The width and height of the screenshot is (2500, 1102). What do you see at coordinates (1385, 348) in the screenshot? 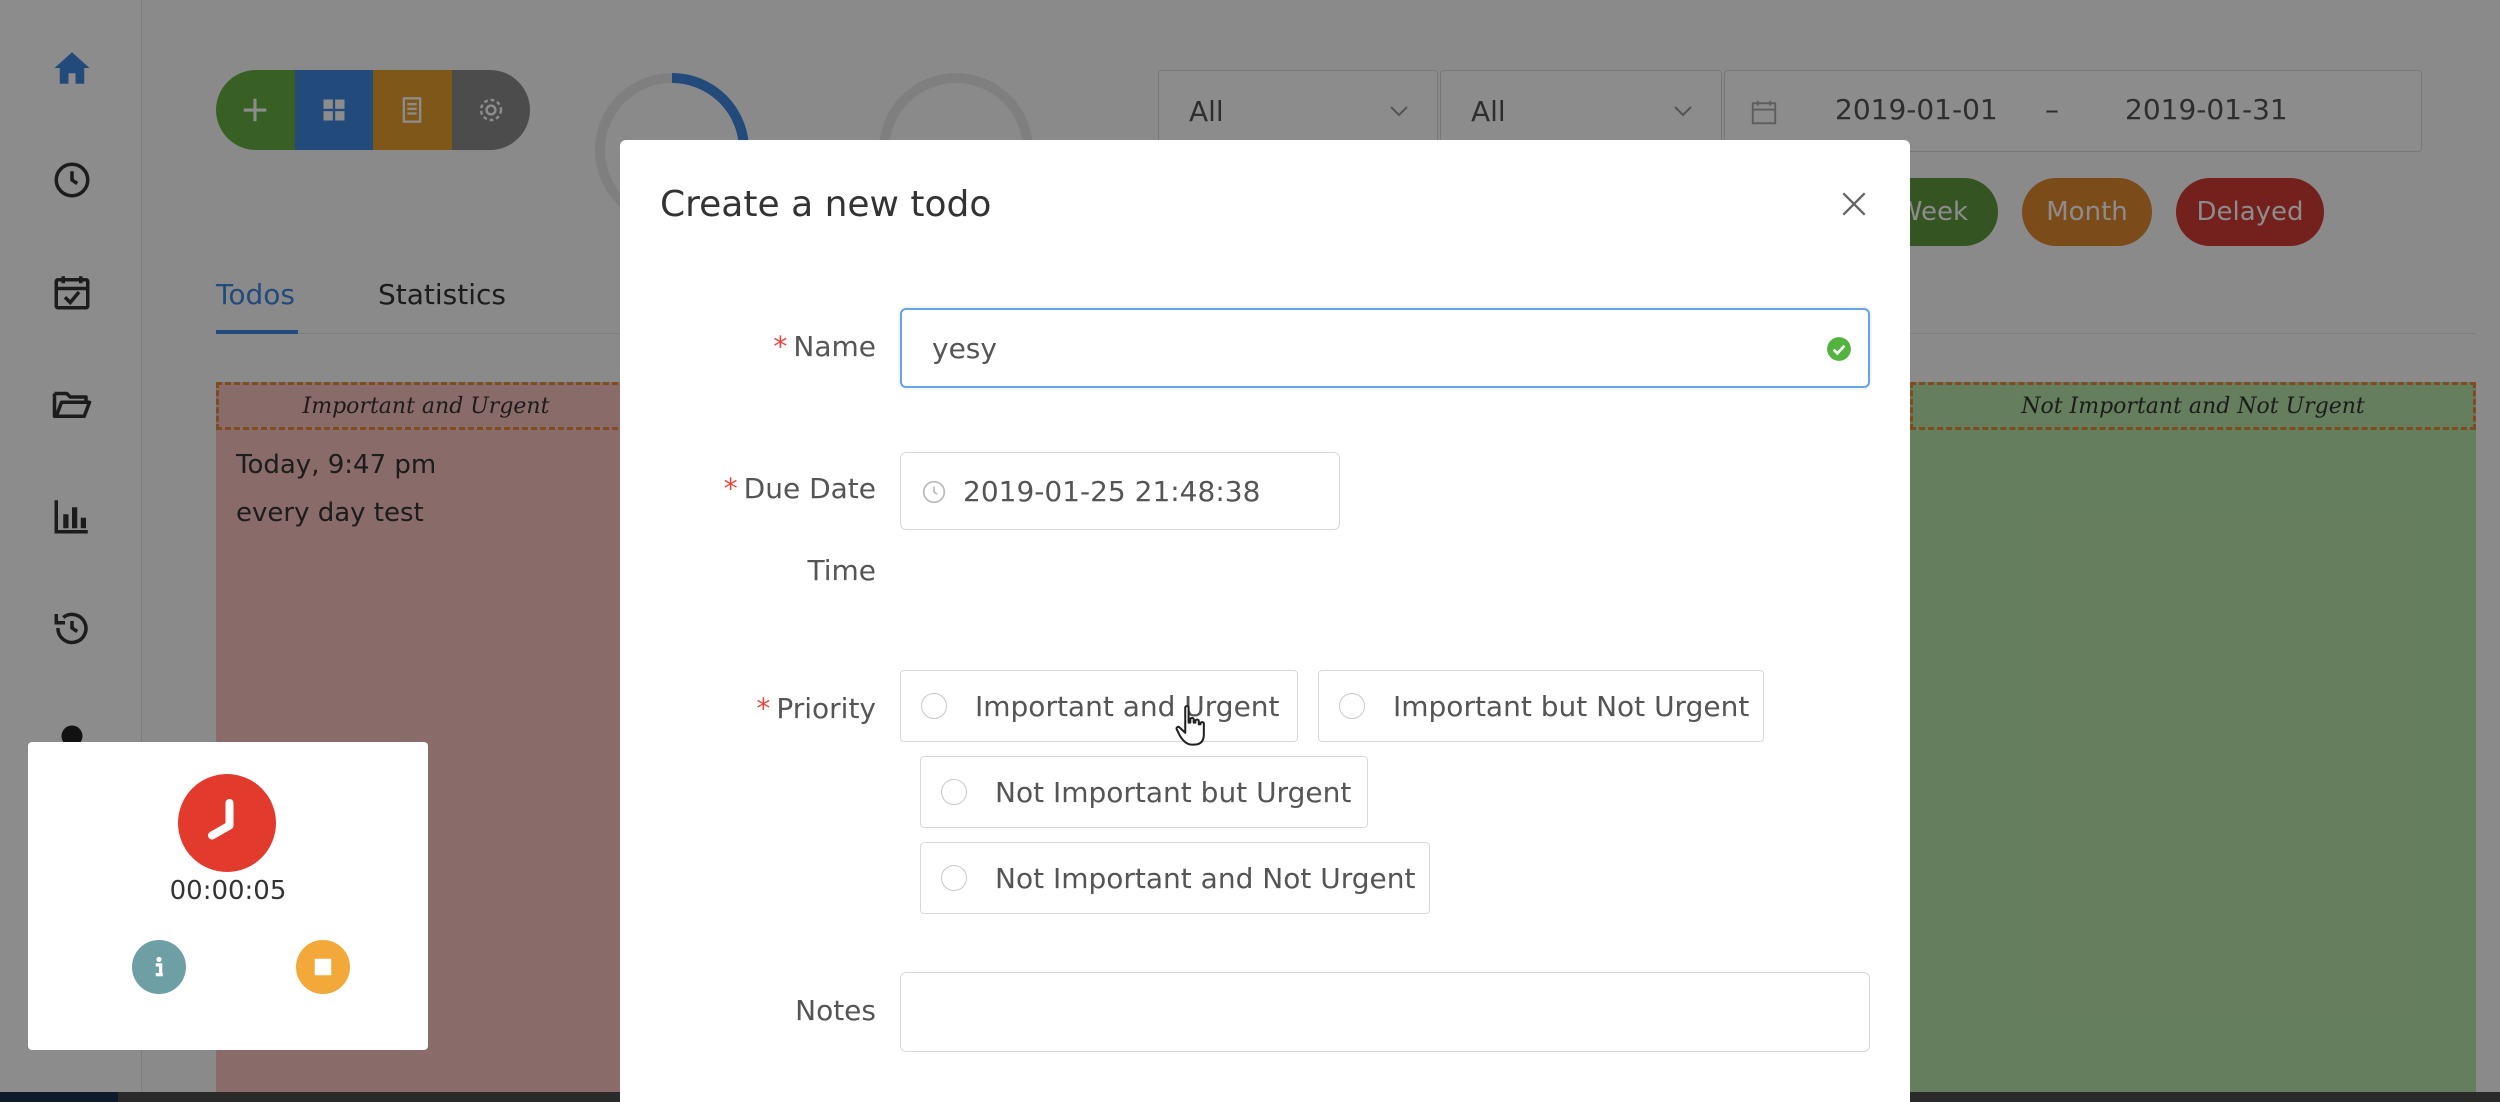
I see `name-input: yesy` at bounding box center [1385, 348].